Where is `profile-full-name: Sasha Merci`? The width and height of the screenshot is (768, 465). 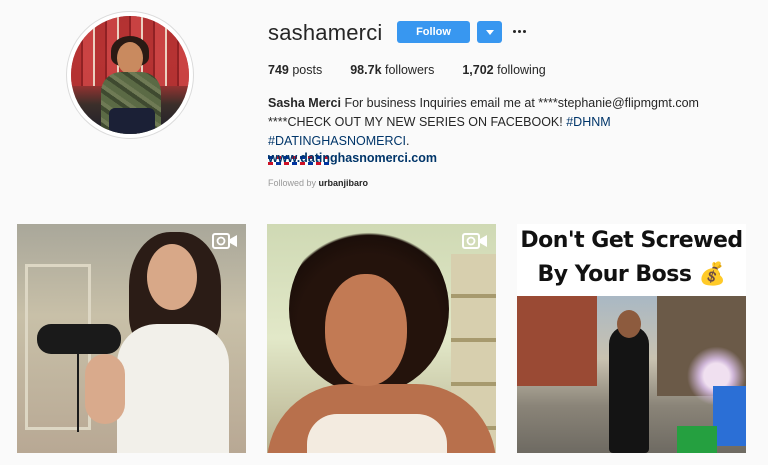
profile-full-name: Sasha Merci is located at coordinates (304, 103).